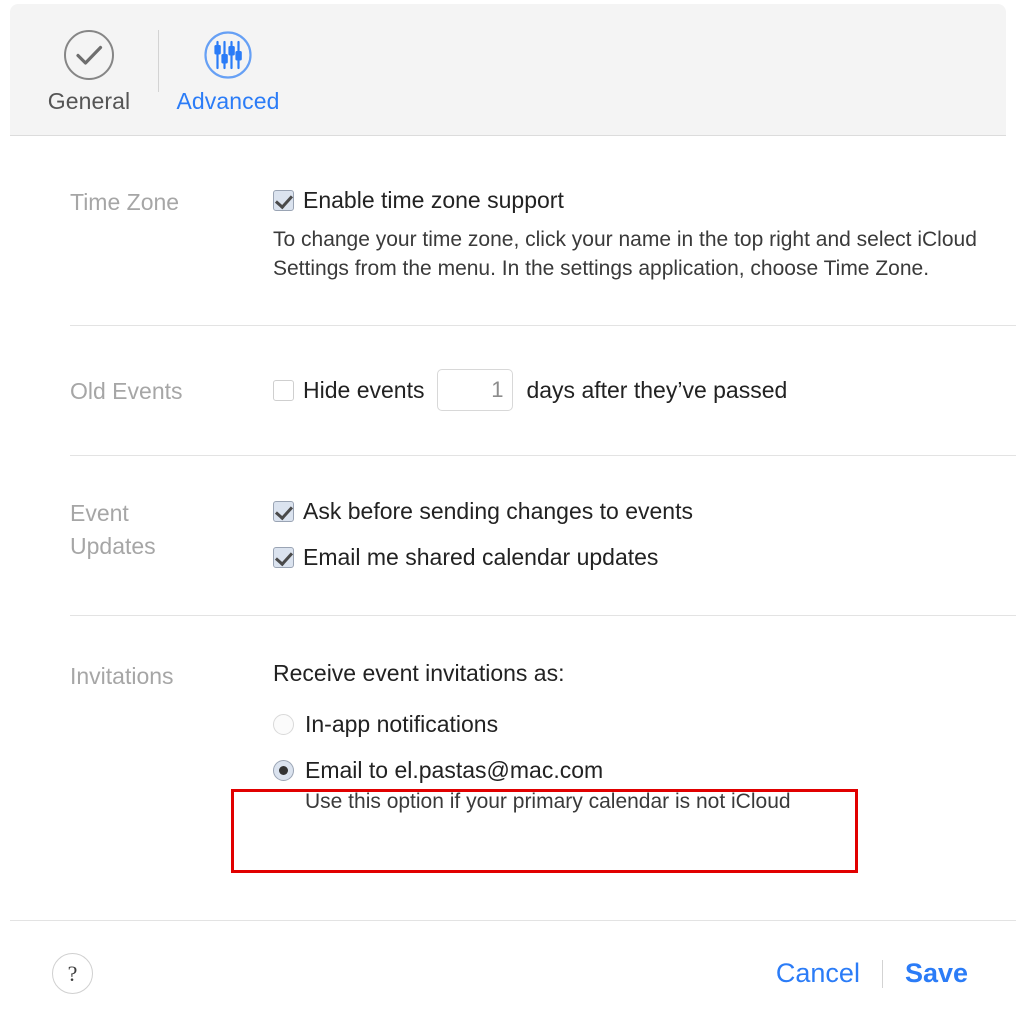 The image size is (1016, 1026). Describe the element at coordinates (228, 55) in the screenshot. I see `sliders-circle-icon` at that location.